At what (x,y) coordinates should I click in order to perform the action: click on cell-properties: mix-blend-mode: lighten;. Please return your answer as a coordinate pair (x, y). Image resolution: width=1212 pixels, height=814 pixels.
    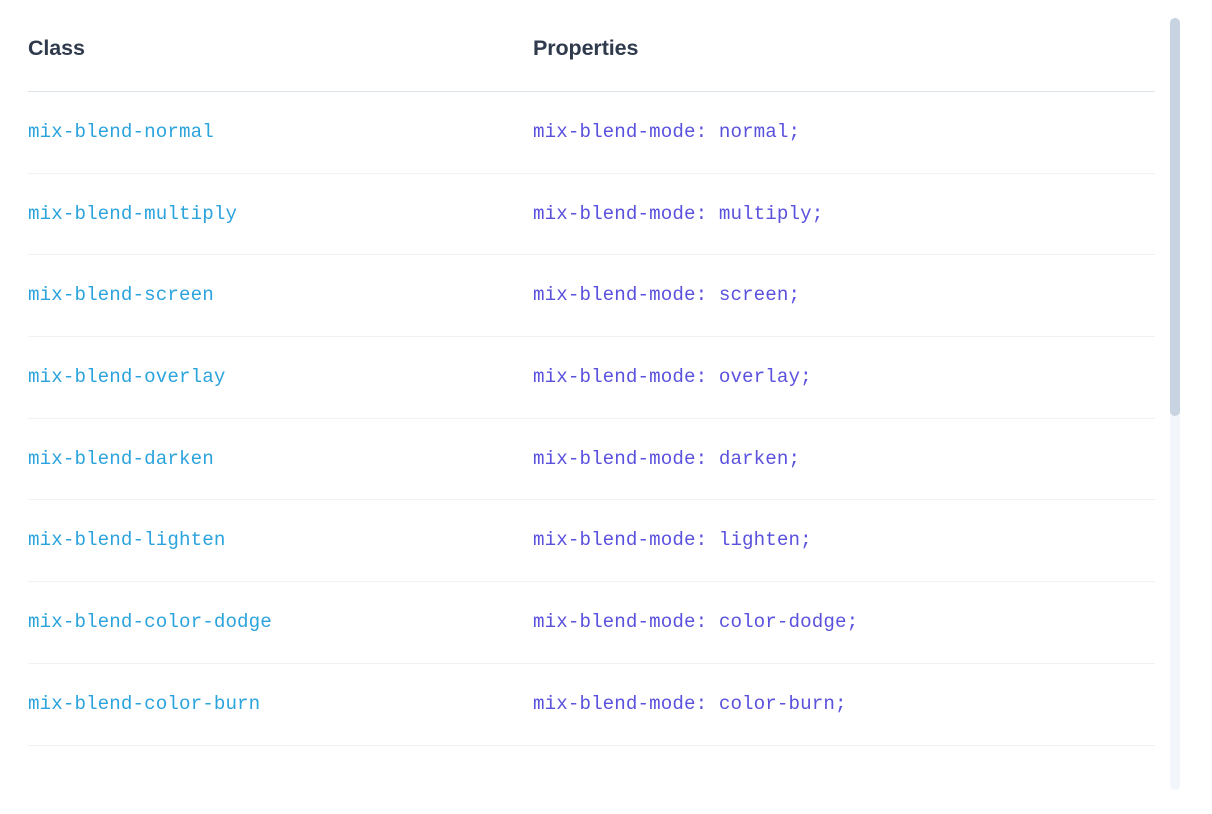
    Looking at the image, I should click on (672, 540).